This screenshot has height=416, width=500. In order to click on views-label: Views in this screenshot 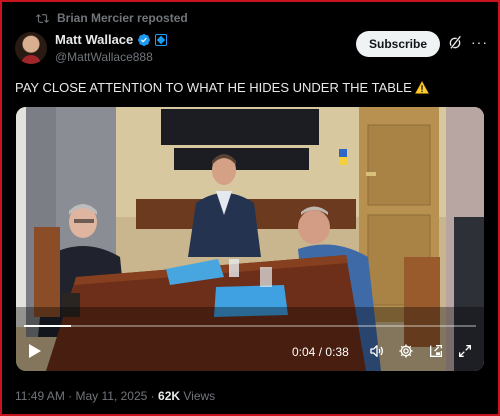, I will do `click(199, 396)`.